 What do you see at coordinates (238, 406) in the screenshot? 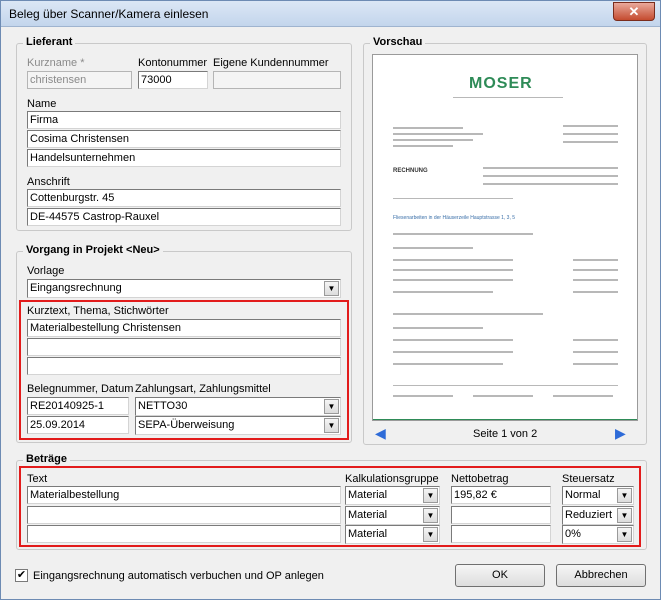
I see `zahlungsart-select: NETTO30 ▼` at bounding box center [238, 406].